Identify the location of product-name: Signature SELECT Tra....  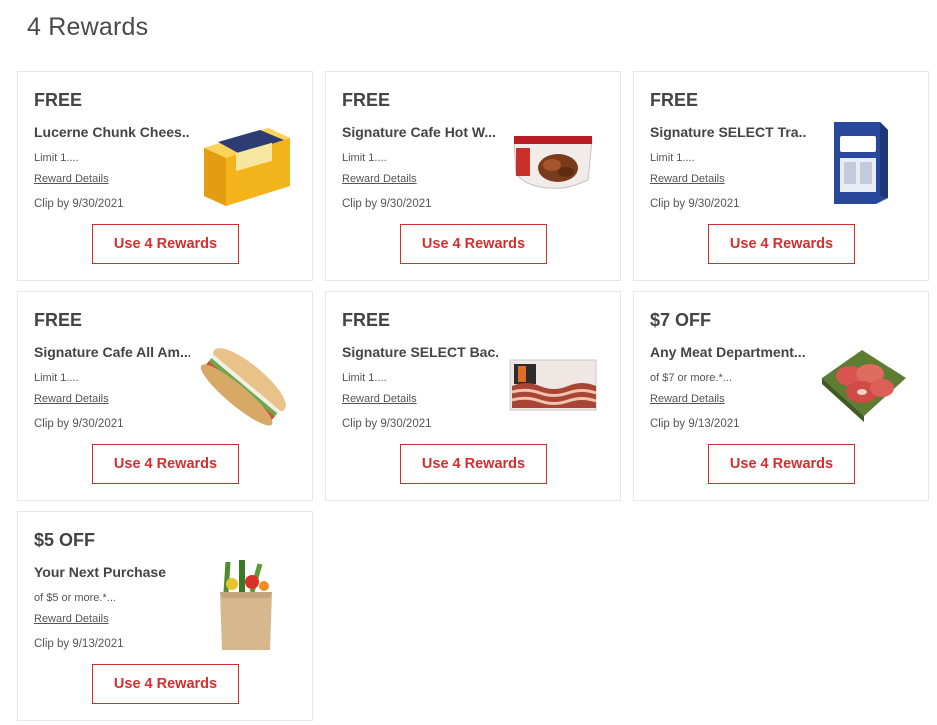
(728, 132).